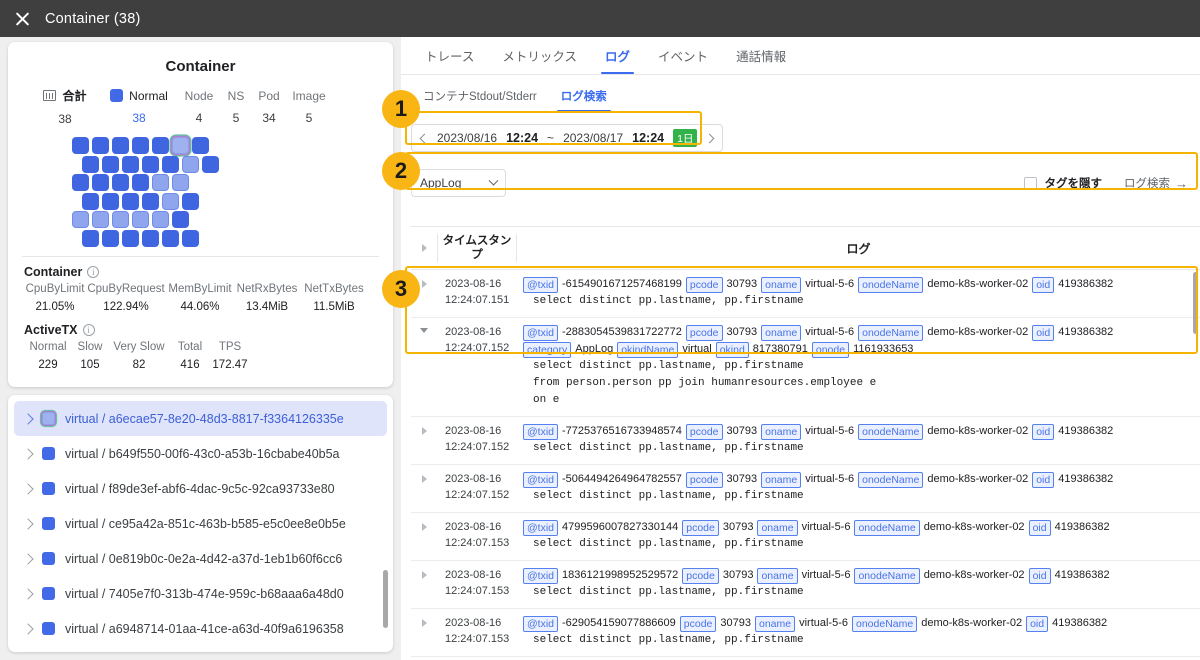 The height and width of the screenshot is (660, 1200). I want to click on info-icon: i, so click(93, 272).